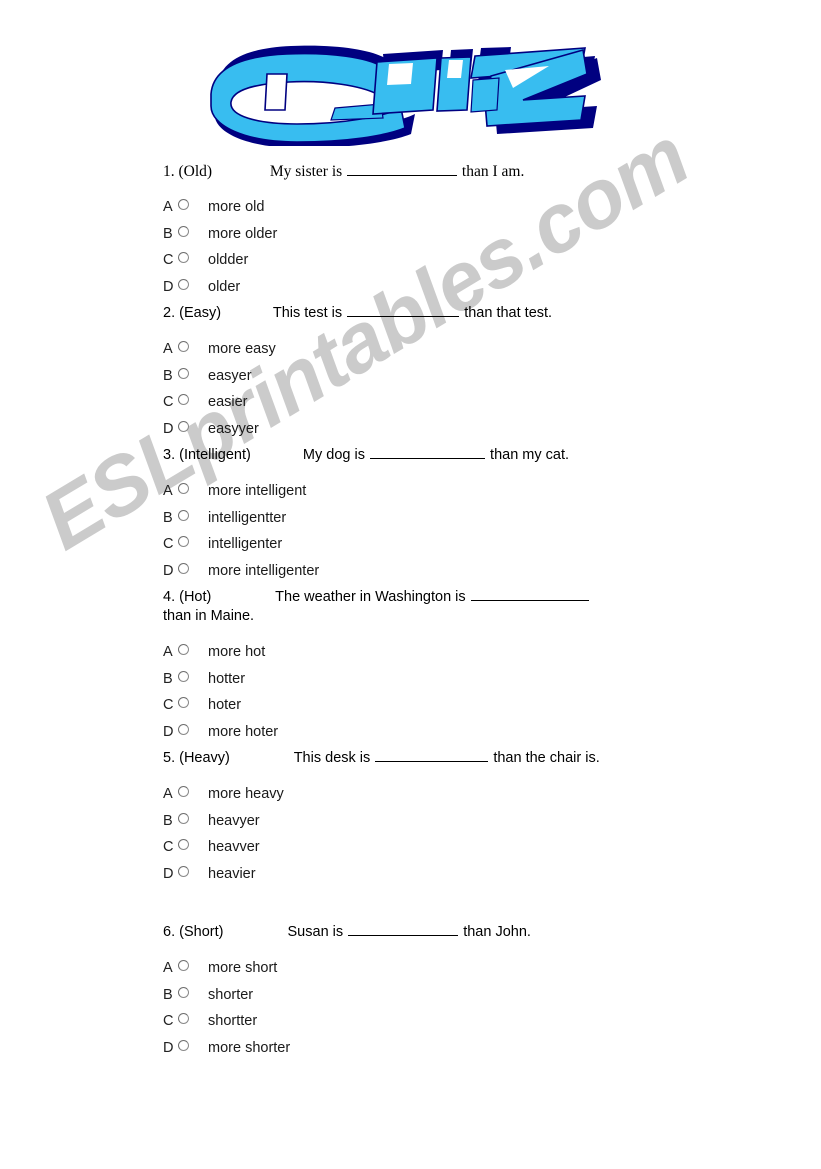 Image resolution: width=821 pixels, height=1169 pixels. What do you see at coordinates (243, 233) in the screenshot?
I see `option-label: more older` at bounding box center [243, 233].